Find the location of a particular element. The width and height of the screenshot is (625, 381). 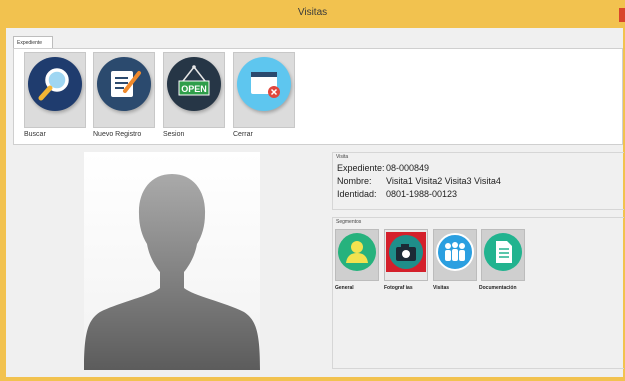

search-button is located at coordinates (55, 90).